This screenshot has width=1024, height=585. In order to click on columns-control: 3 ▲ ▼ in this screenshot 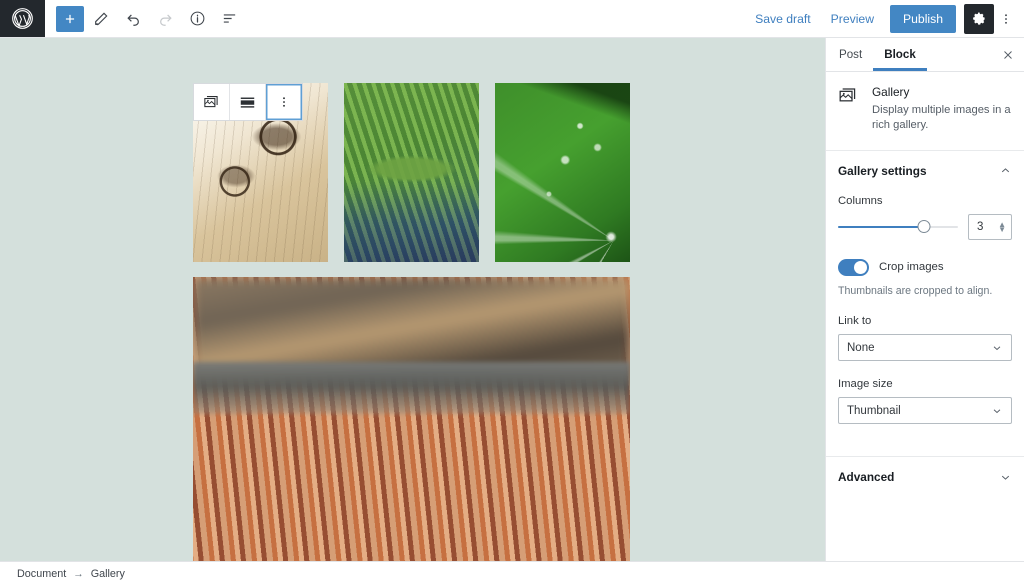, I will do `click(925, 226)`.